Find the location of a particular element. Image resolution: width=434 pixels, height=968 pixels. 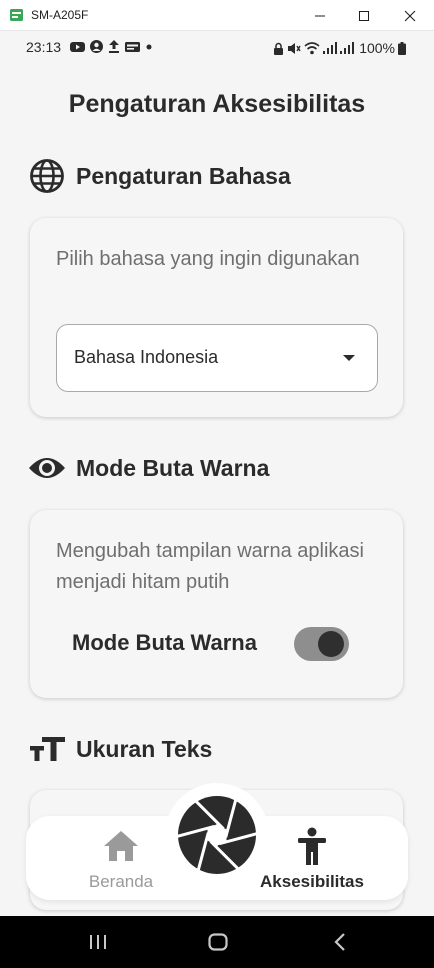

page-title: Pengaturan Aksesibilitas is located at coordinates (217, 104).